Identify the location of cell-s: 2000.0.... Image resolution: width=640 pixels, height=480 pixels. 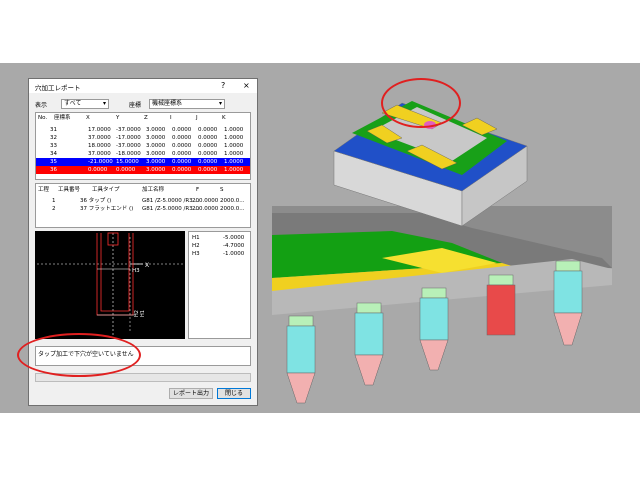
(232, 209).